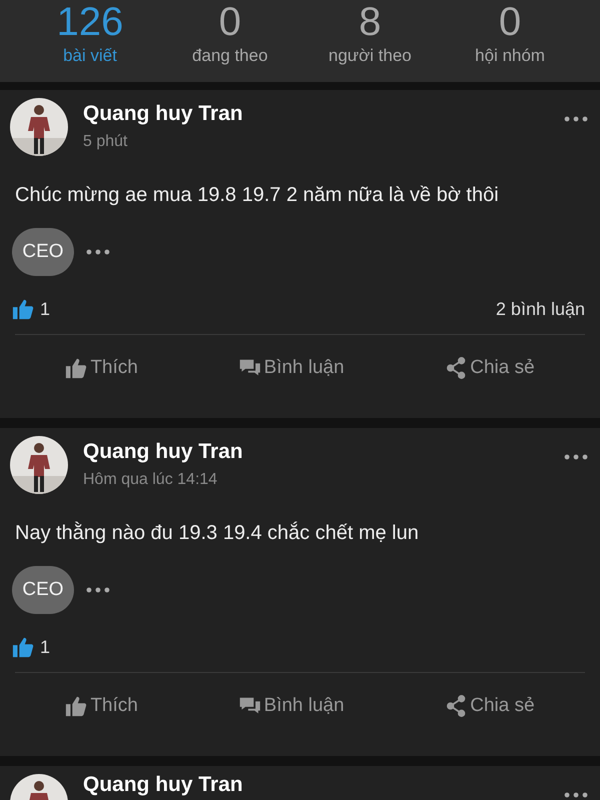 The height and width of the screenshot is (800, 600). Describe the element at coordinates (105, 142) in the screenshot. I see `post-time: 5 phút` at that location.